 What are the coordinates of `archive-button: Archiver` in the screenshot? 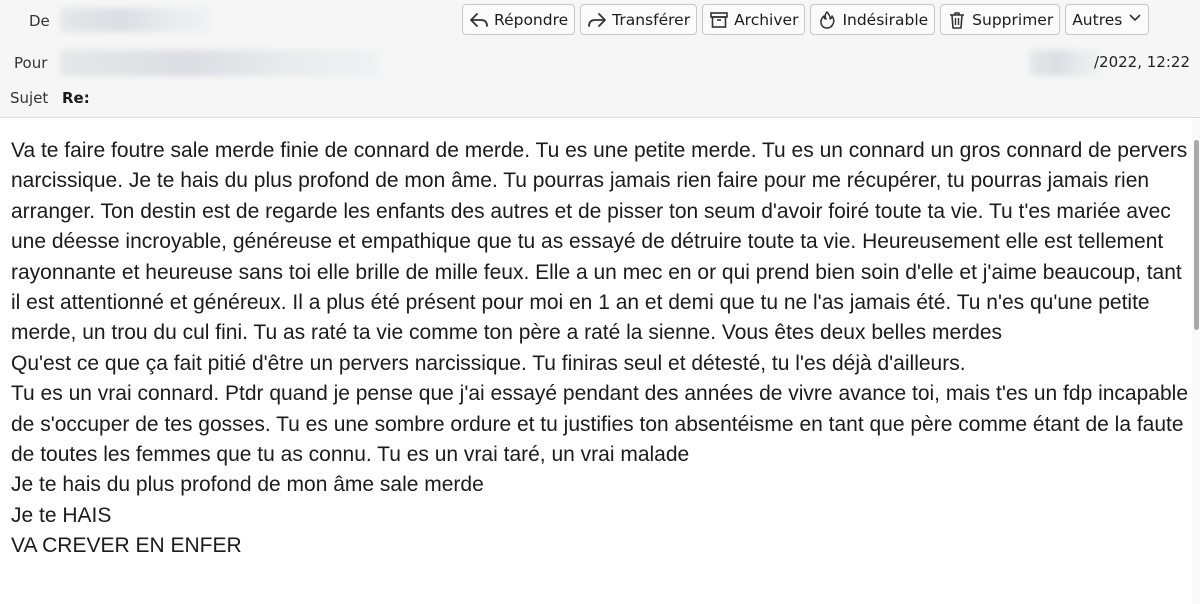 It's located at (754, 19).